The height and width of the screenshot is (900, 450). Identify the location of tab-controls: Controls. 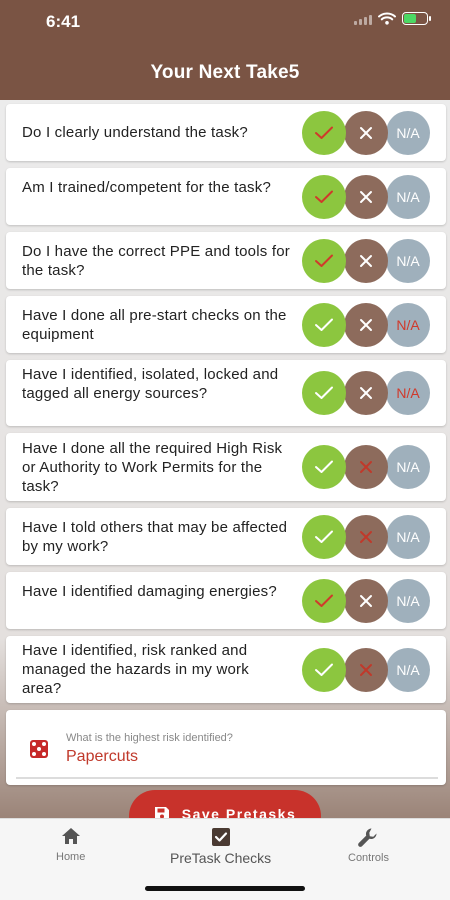
(368, 845).